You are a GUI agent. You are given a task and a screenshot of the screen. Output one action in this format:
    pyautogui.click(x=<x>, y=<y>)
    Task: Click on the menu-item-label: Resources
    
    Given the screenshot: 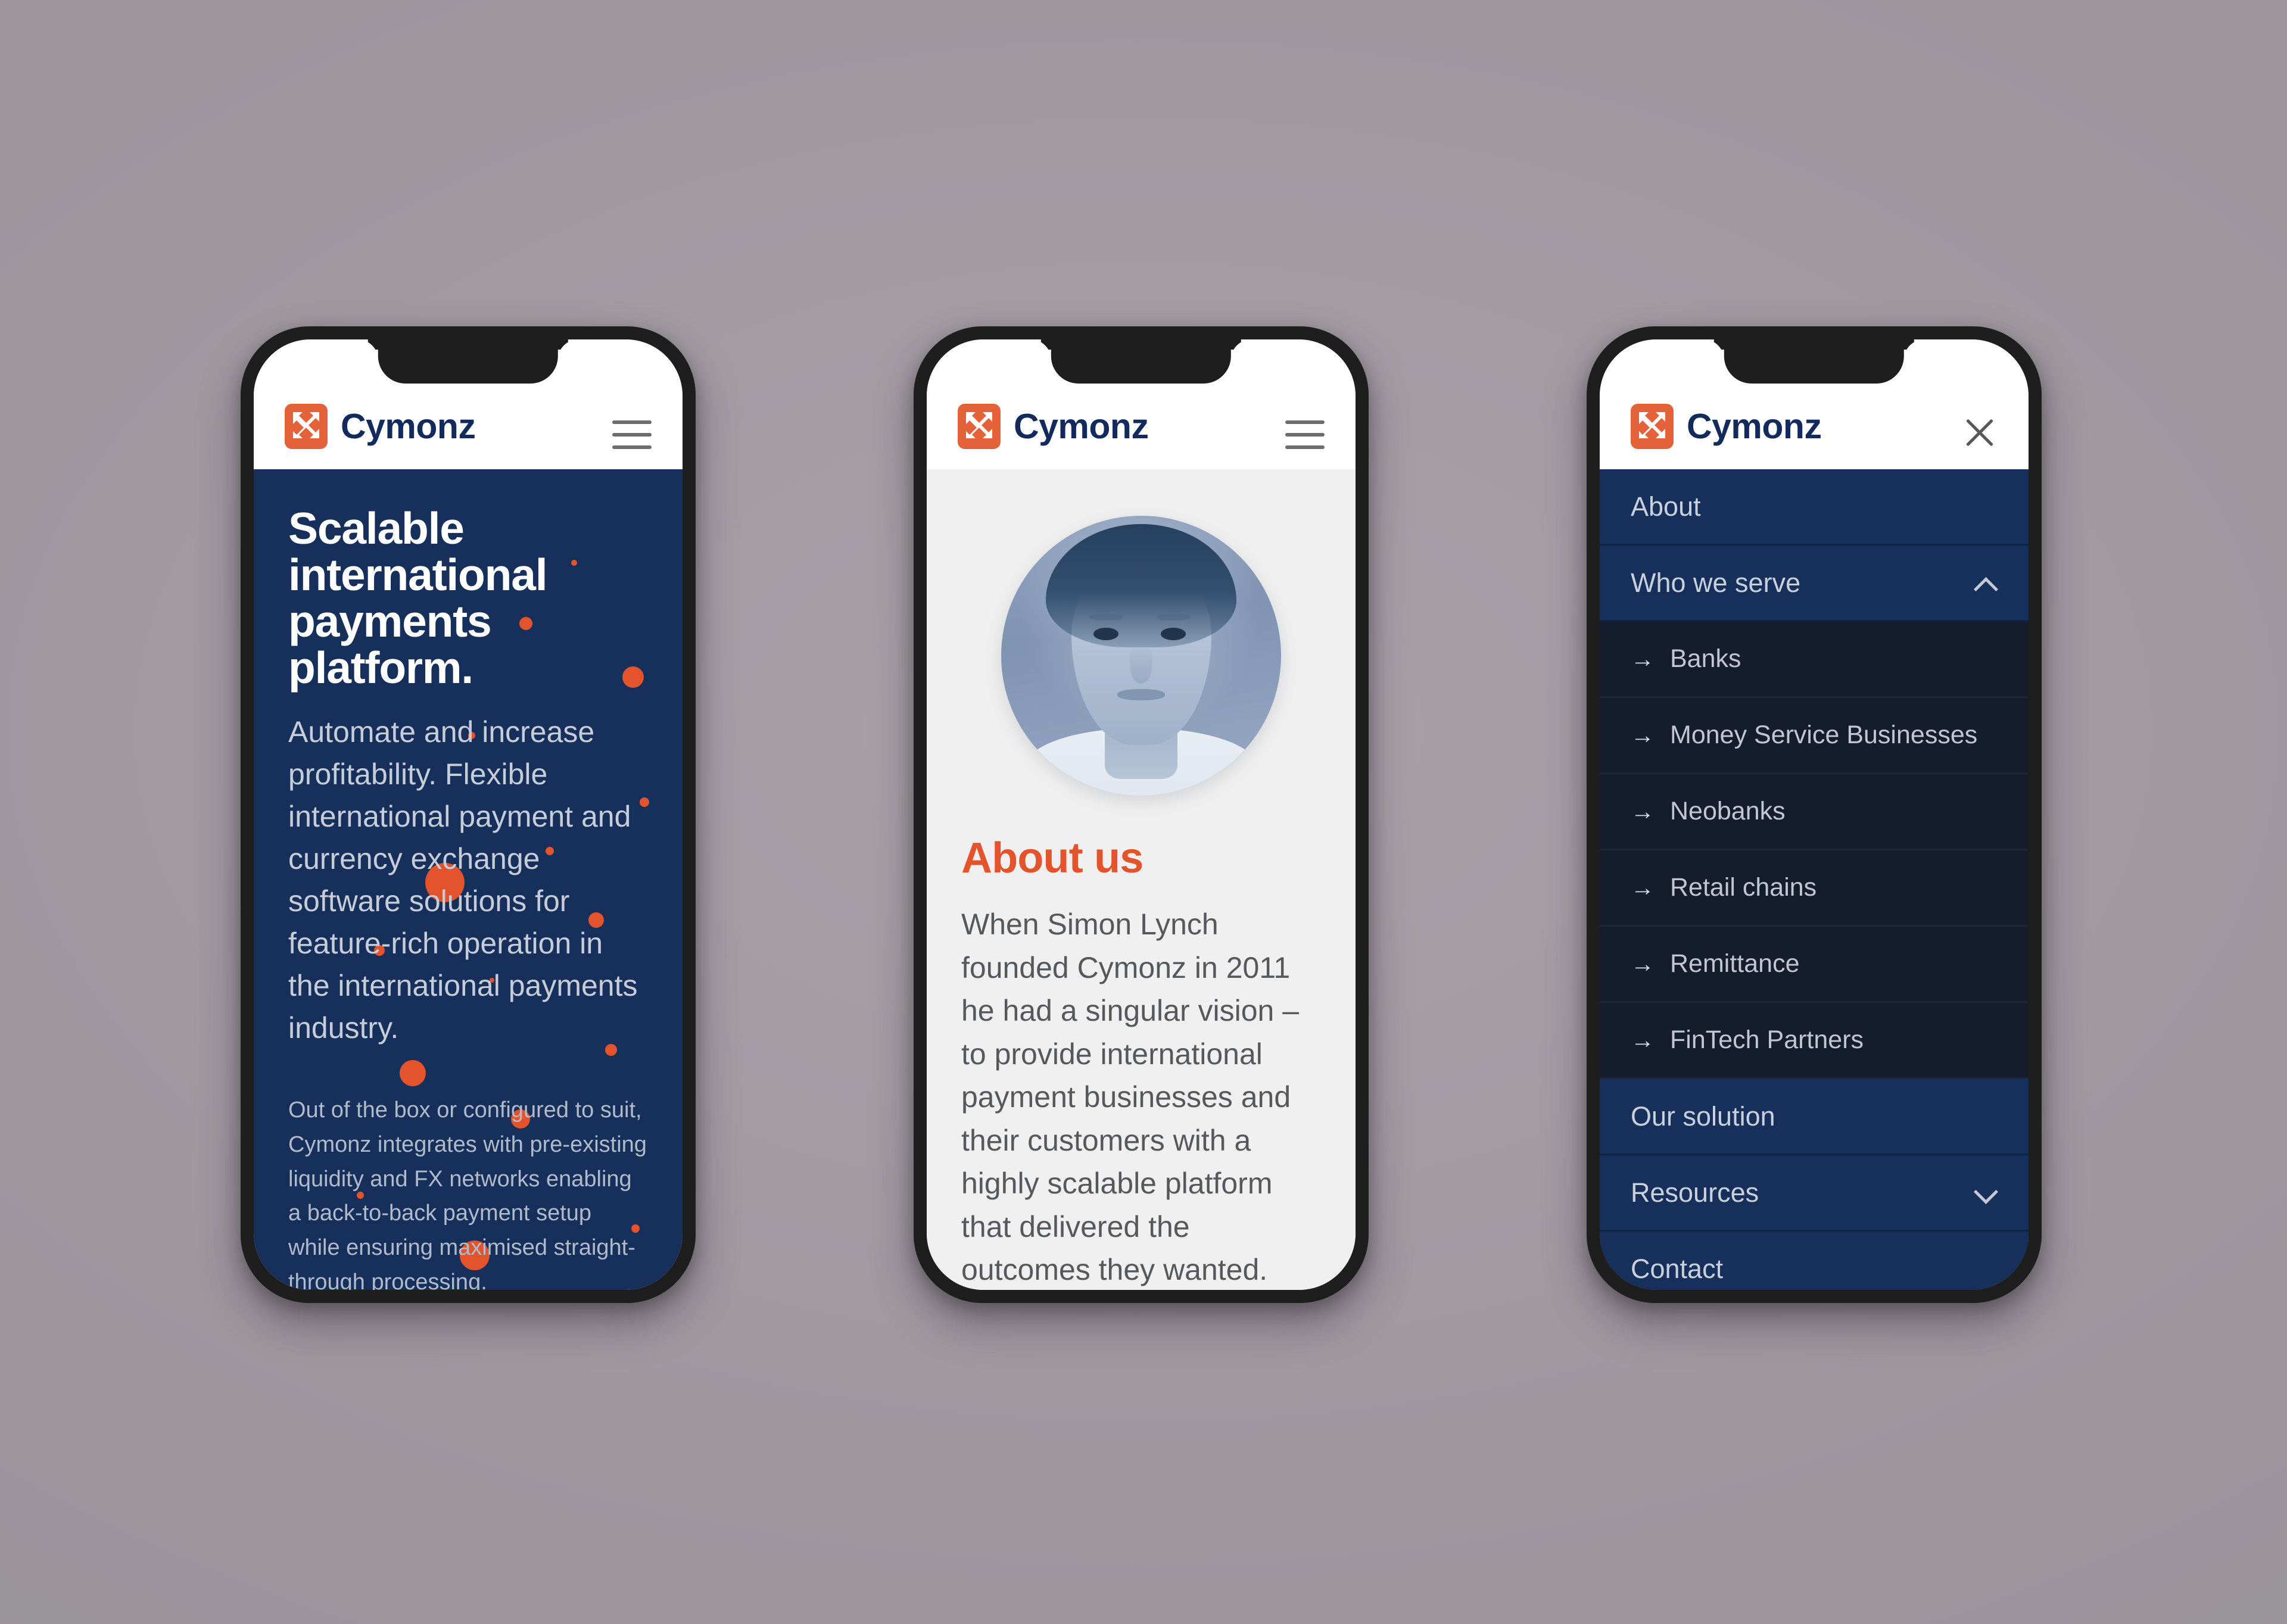 What is the action you would take?
    pyautogui.click(x=1695, y=1192)
    